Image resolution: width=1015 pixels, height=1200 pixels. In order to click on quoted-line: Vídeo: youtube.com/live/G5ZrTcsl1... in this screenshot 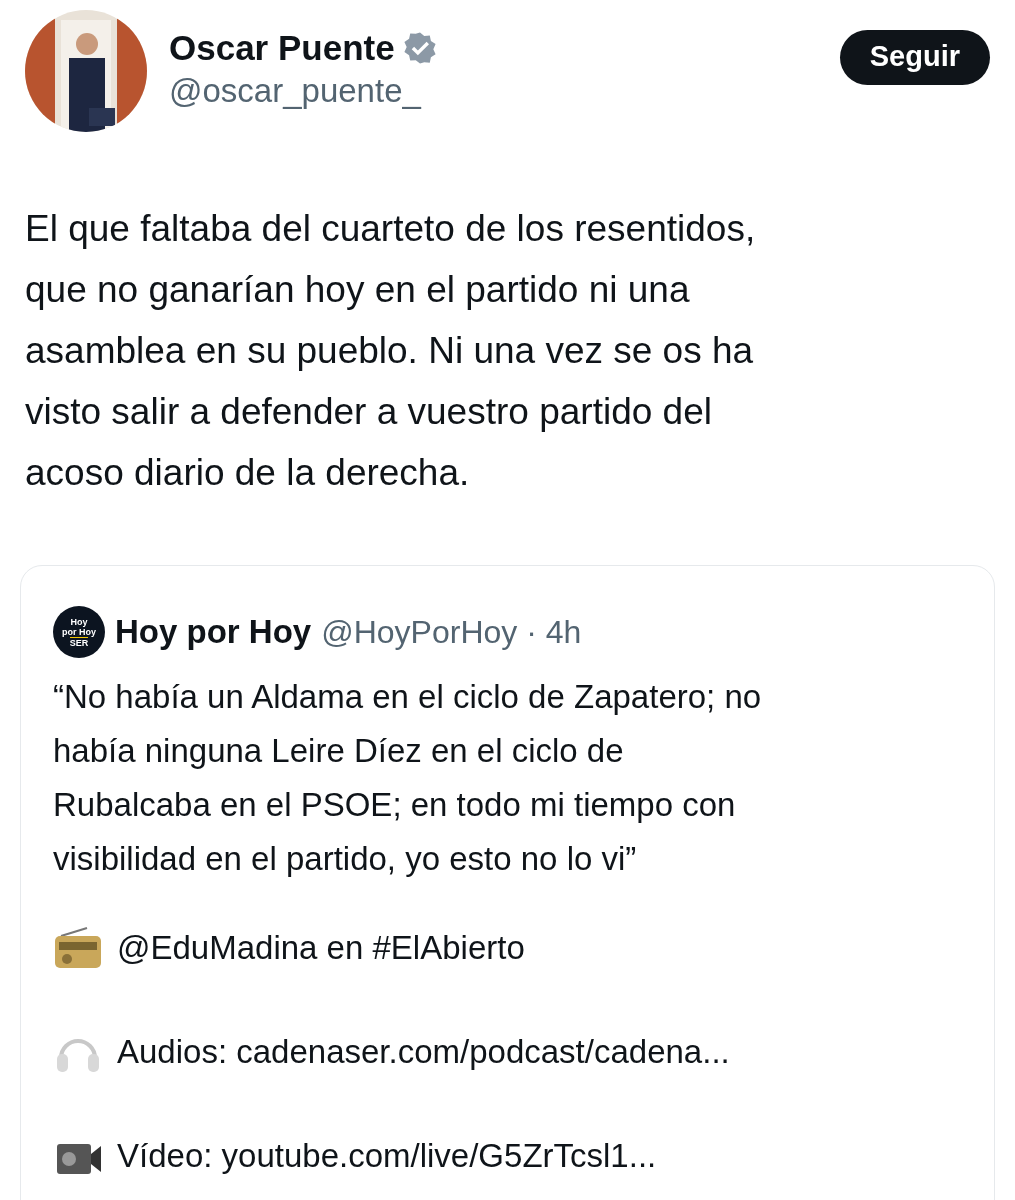, I will do `click(387, 1156)`.